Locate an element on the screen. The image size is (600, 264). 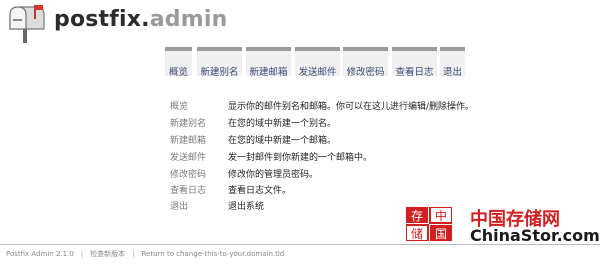
menu-item-view-log: 查看日志 is located at coordinates (414, 61).